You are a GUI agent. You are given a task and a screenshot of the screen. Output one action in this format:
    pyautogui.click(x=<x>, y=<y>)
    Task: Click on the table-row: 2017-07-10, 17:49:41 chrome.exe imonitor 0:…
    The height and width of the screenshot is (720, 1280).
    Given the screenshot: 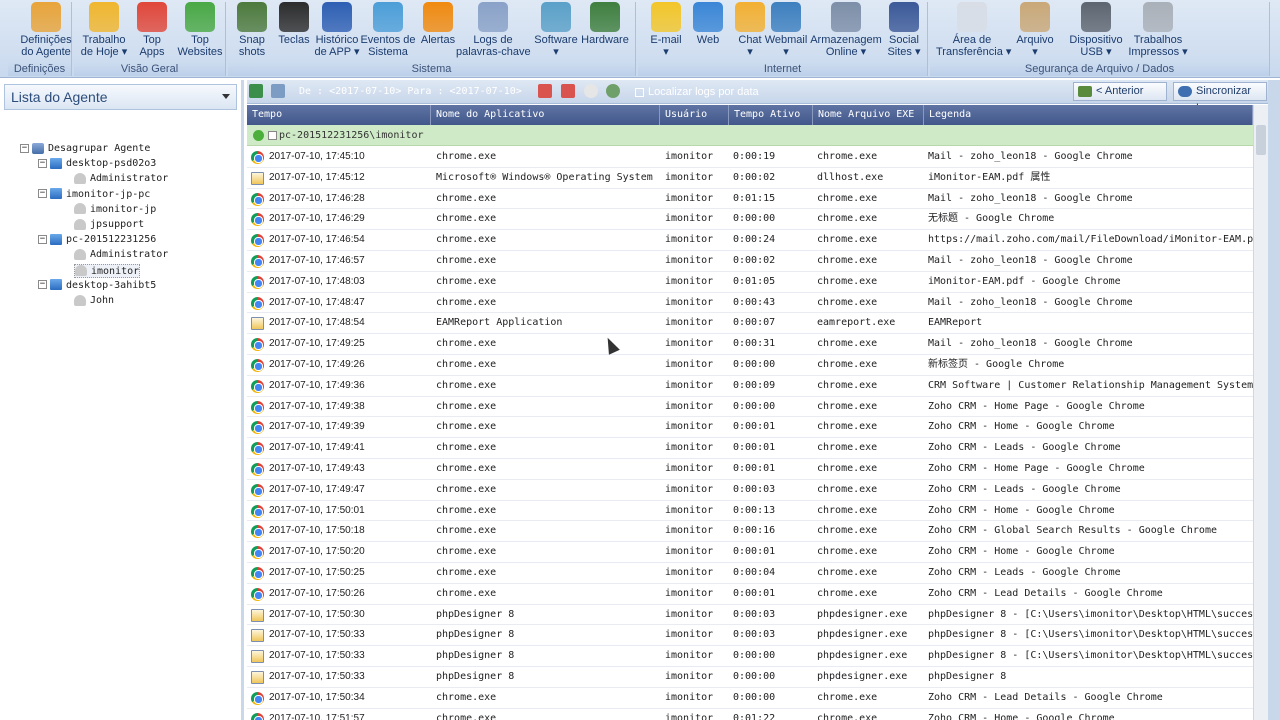 What is the action you would take?
    pyautogui.click(x=750, y=448)
    